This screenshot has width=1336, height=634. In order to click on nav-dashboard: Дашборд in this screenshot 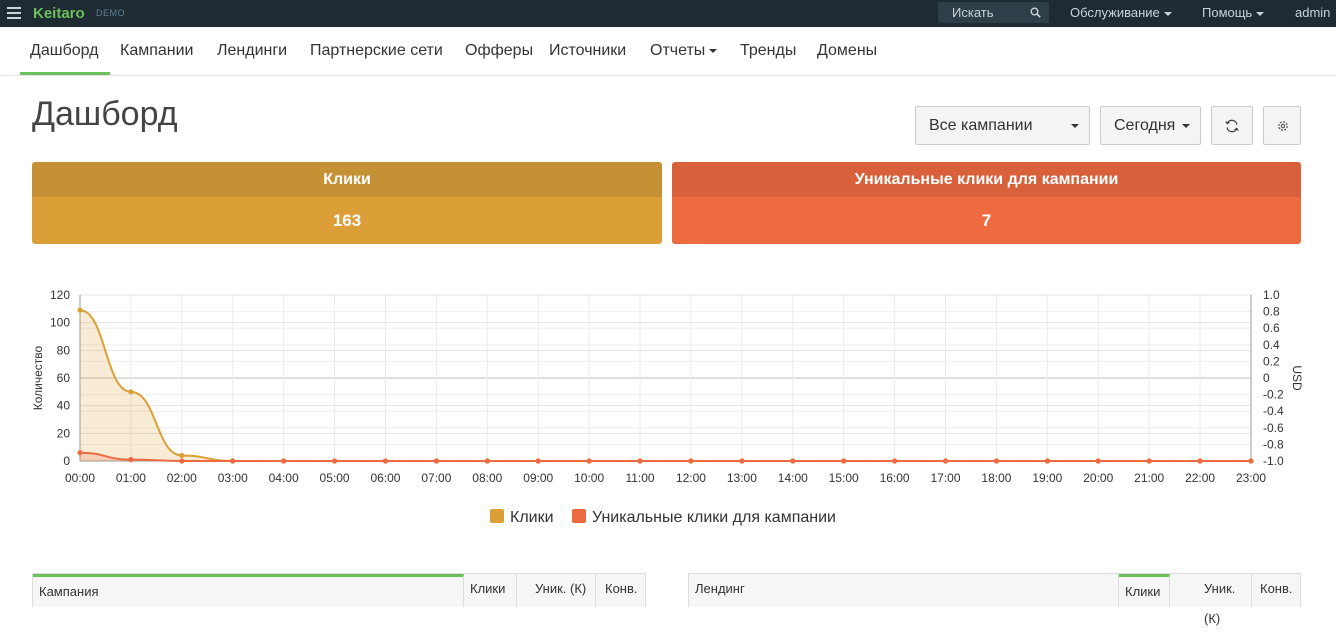, I will do `click(64, 51)`.